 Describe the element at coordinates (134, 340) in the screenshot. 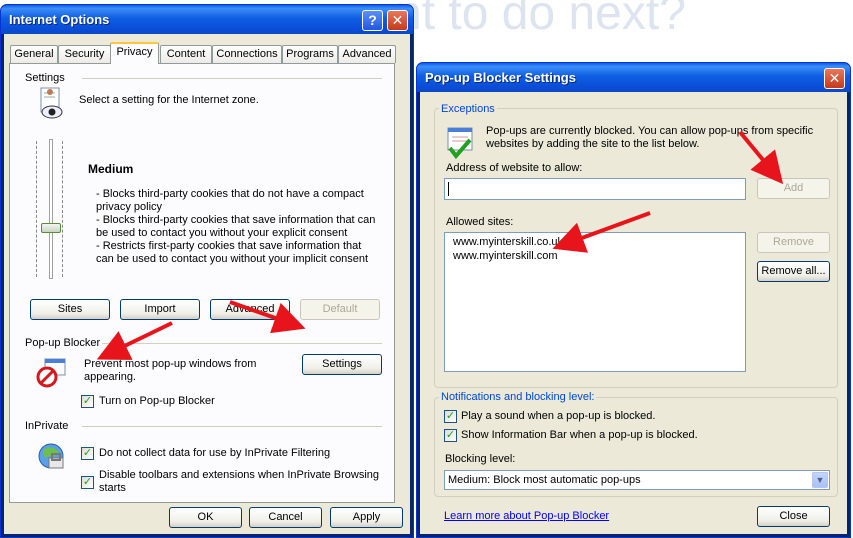

I see `arrow-to-popup-checkbox` at that location.